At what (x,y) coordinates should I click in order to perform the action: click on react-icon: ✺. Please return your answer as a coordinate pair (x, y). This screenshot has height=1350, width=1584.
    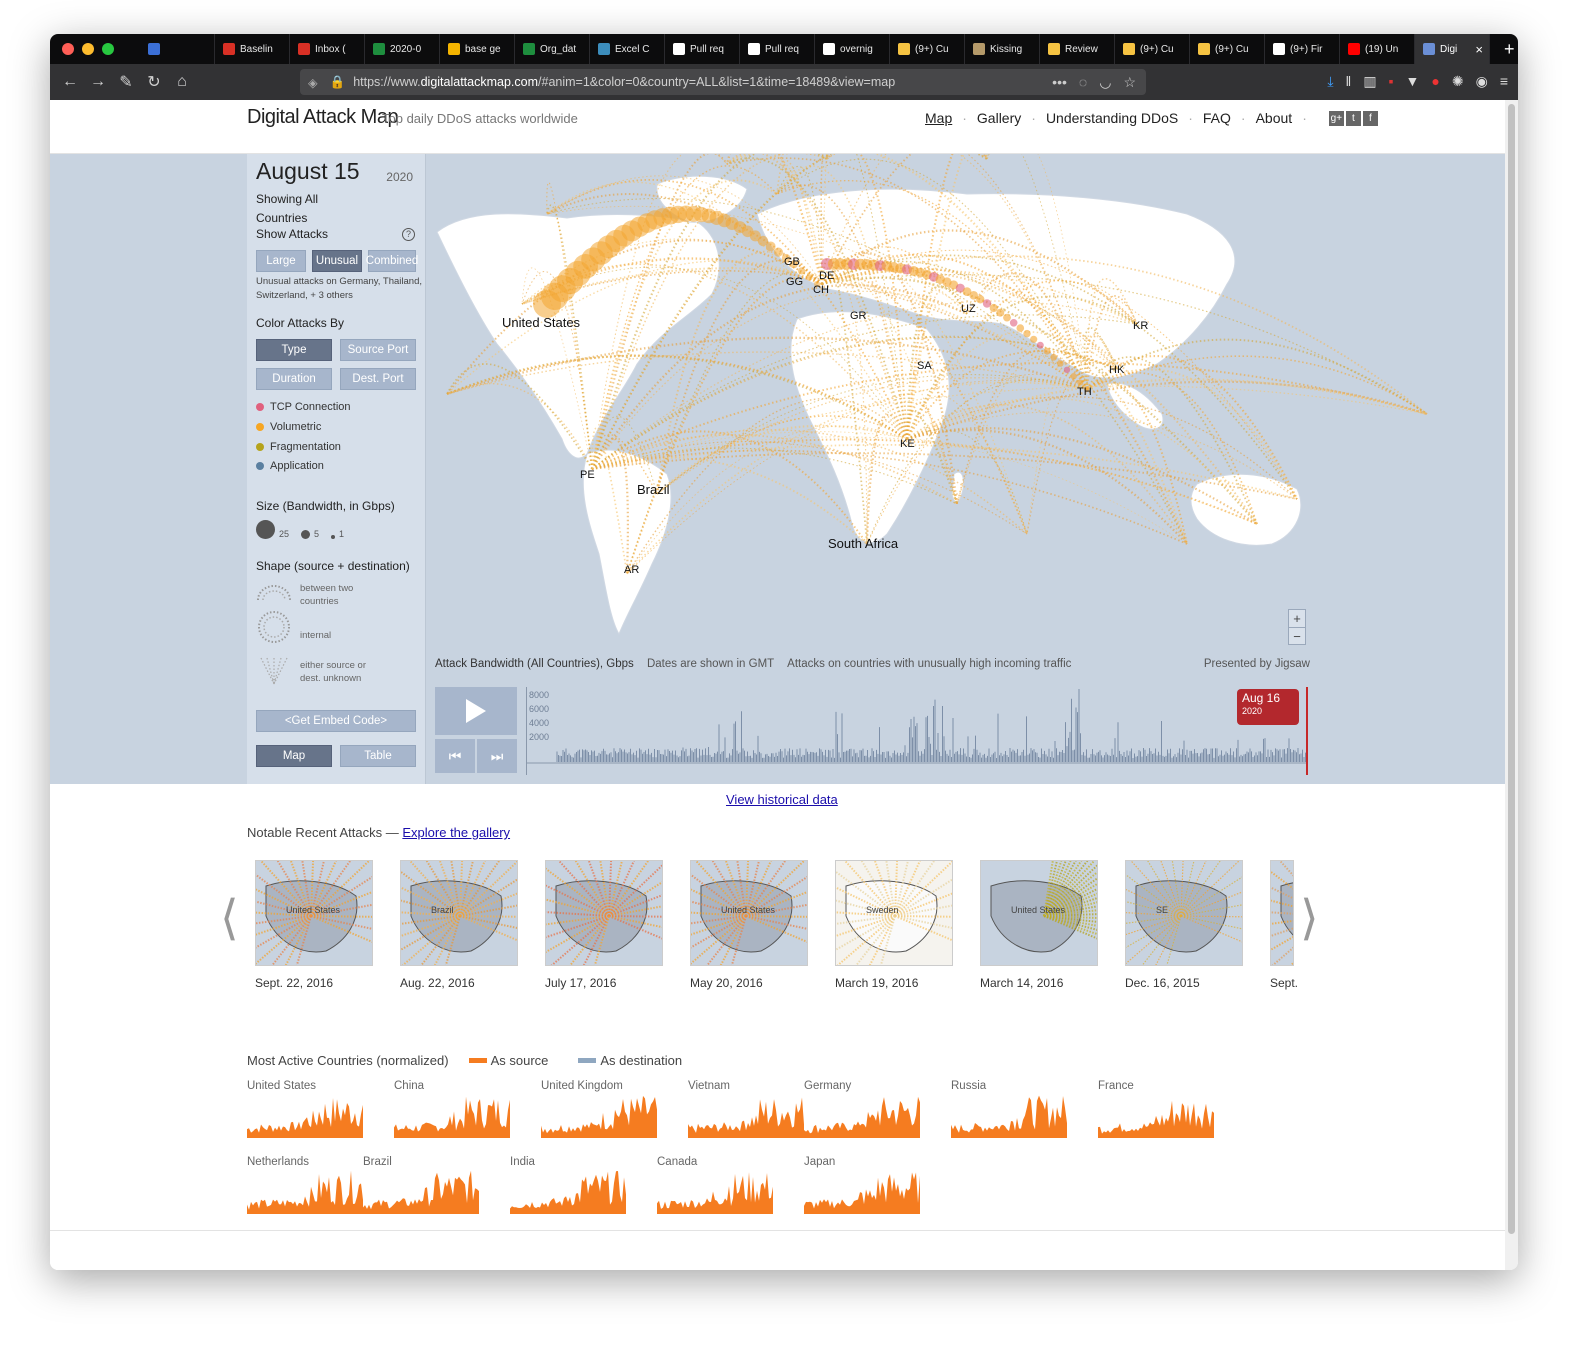
    Looking at the image, I should click on (1458, 81).